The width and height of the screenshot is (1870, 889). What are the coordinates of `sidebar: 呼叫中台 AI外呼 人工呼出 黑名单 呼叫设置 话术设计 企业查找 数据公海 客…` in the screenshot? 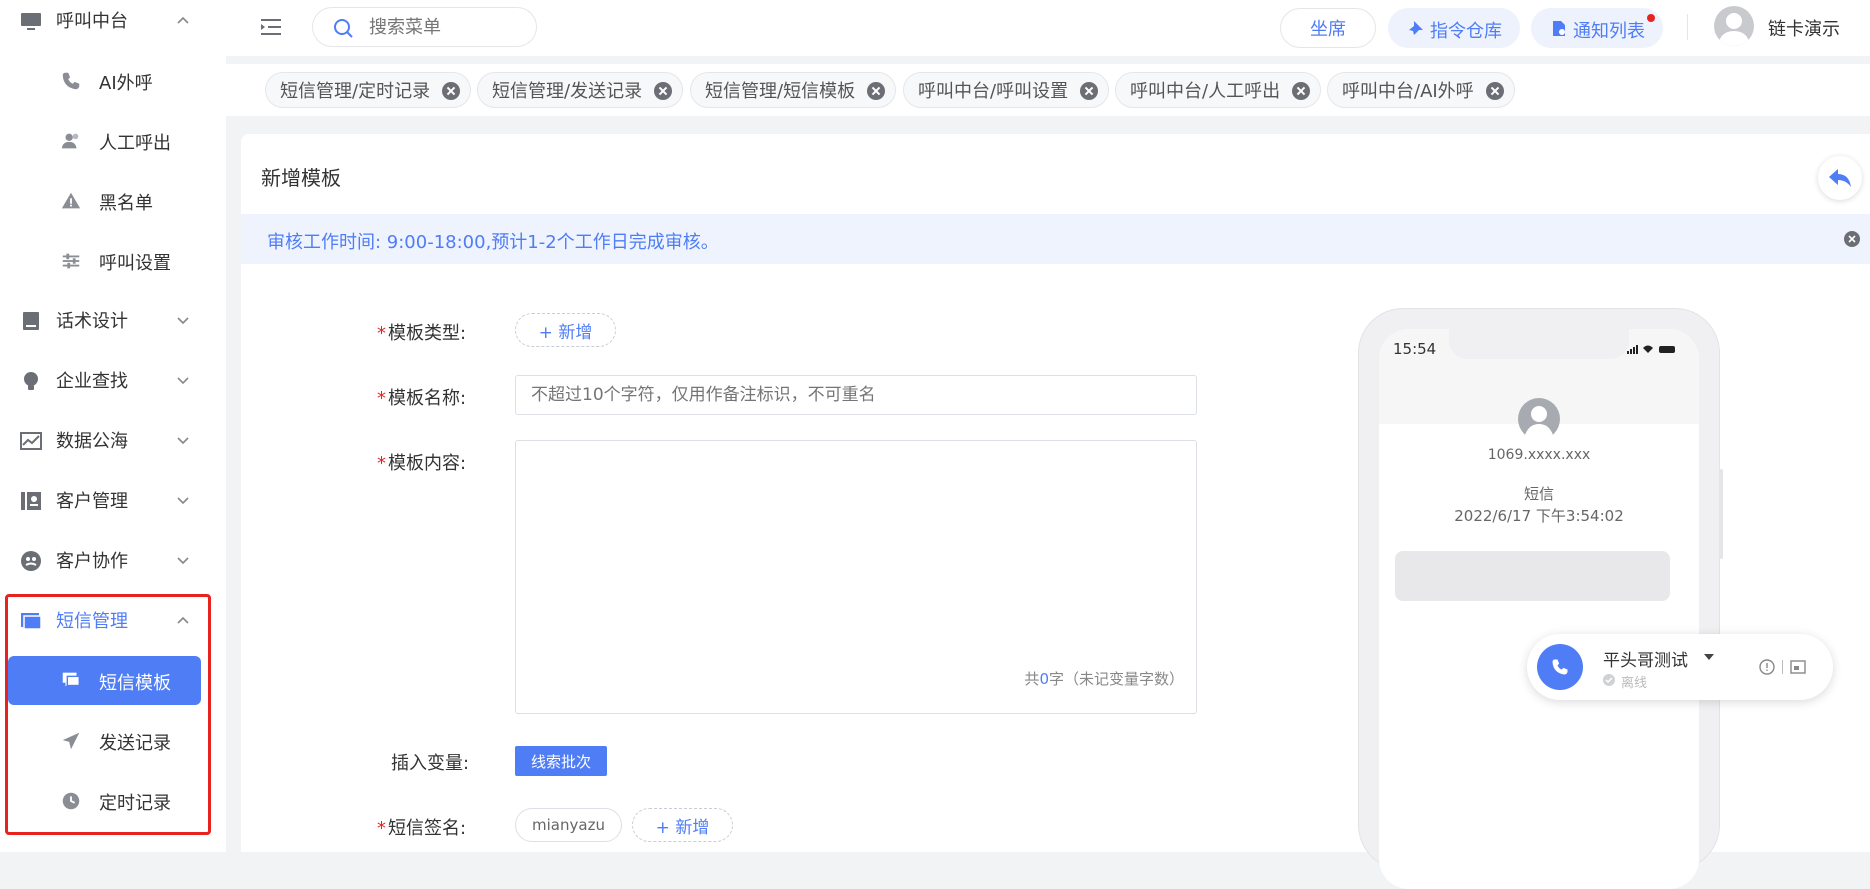 It's located at (113, 426).